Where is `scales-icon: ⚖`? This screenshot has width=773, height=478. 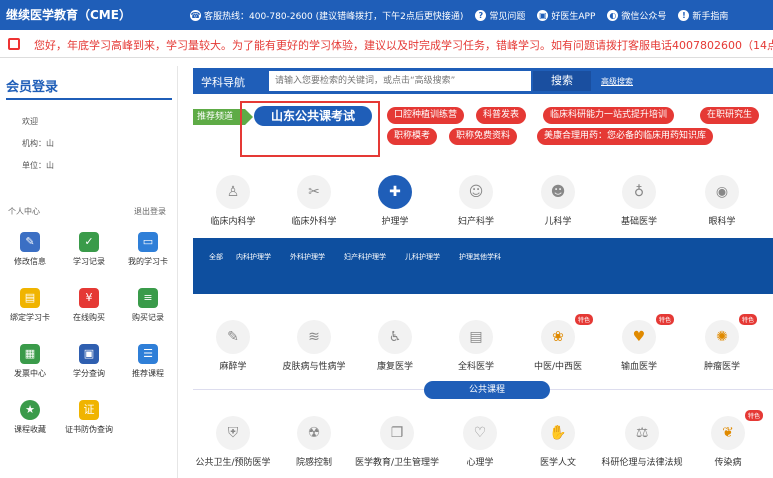
scales-icon: ⚖ is located at coordinates (642, 433).